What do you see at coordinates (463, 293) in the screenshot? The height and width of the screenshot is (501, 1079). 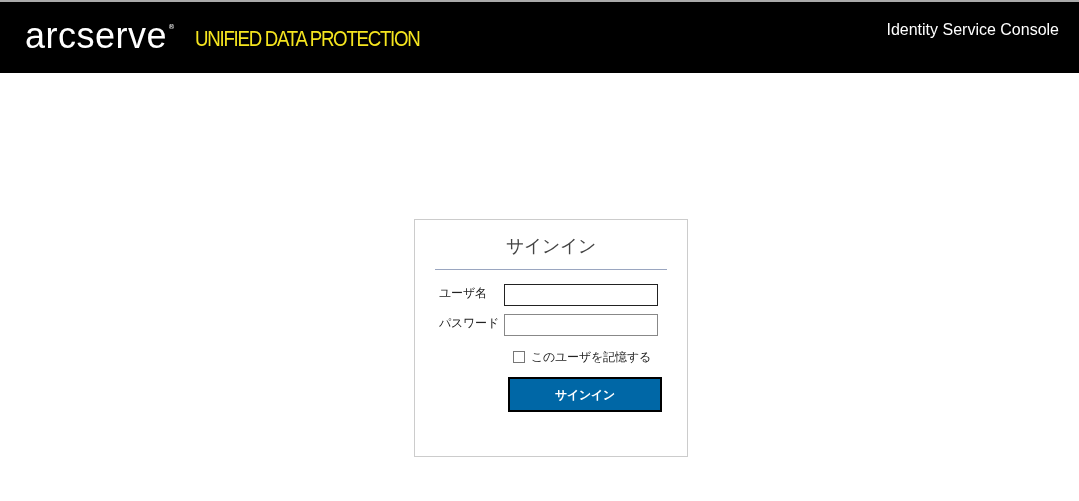 I see `field-label: ユーザ名` at bounding box center [463, 293].